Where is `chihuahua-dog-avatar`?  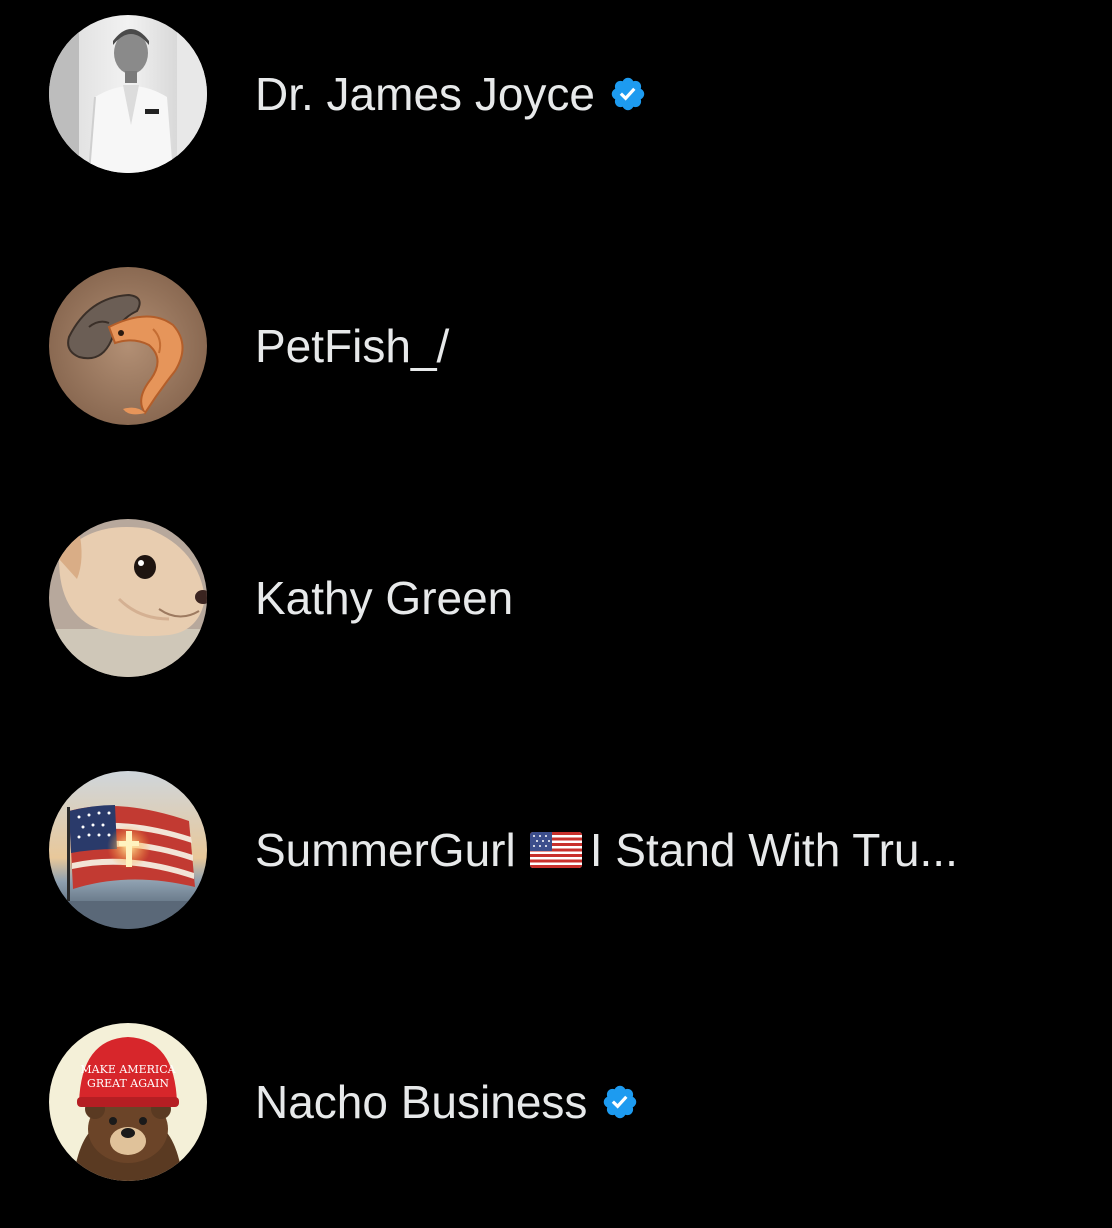
chihuahua-dog-avatar is located at coordinates (128, 598).